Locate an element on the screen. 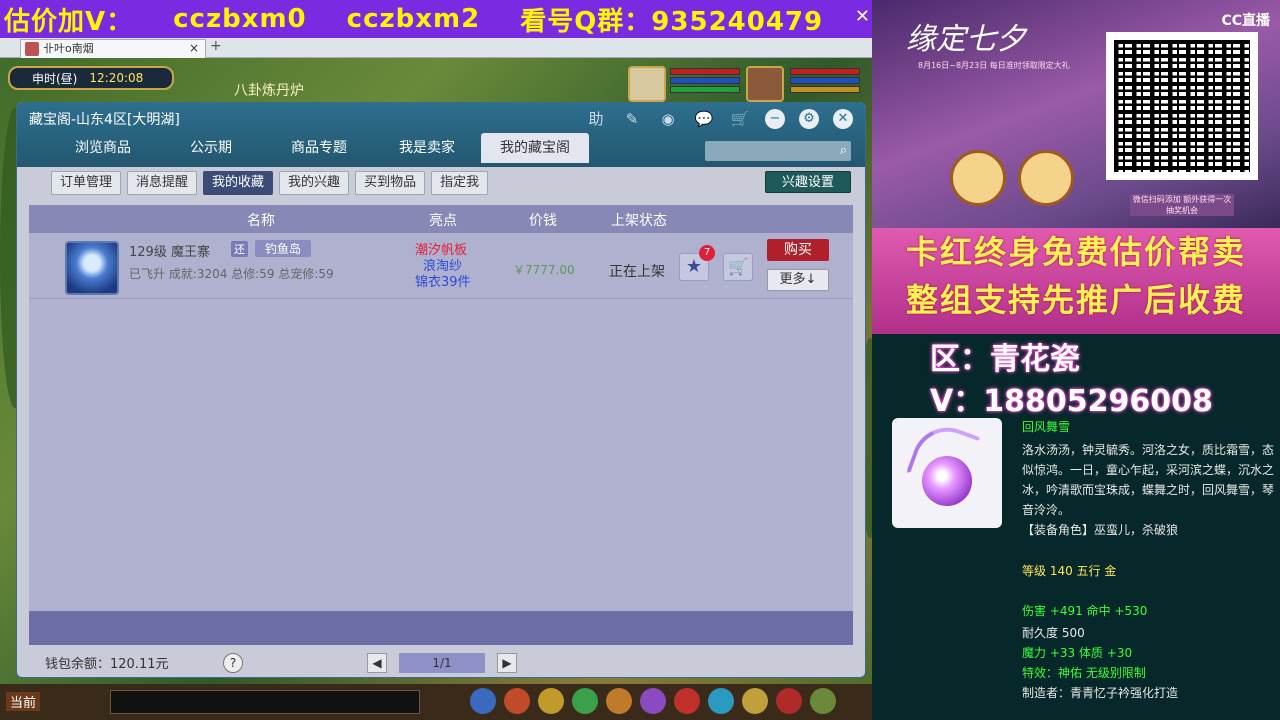 The image size is (1280, 720). alert-icon is located at coordinates (789, 701).